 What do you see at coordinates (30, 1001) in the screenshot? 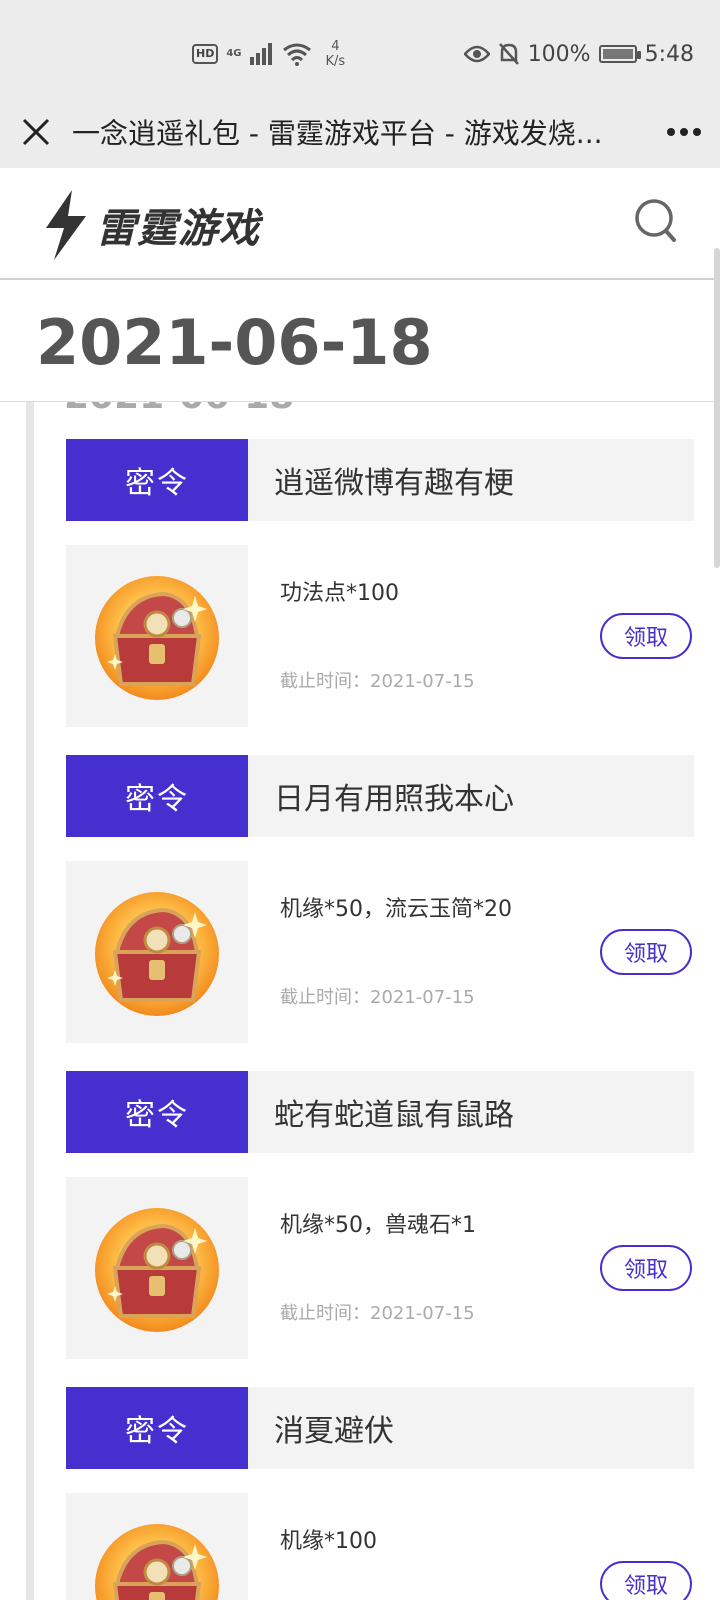
I see `timeline-line` at bounding box center [30, 1001].